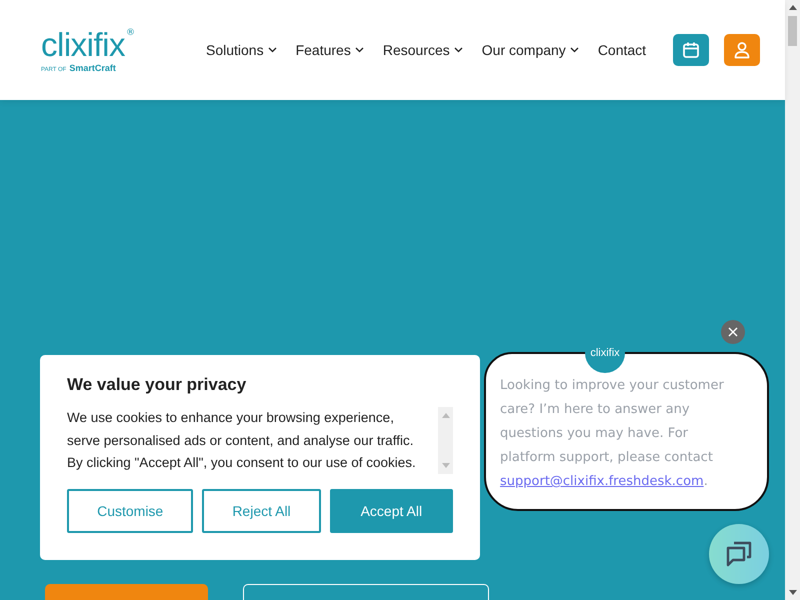 The image size is (800, 600). Describe the element at coordinates (792, 300) in the screenshot. I see `scrollbar` at that location.